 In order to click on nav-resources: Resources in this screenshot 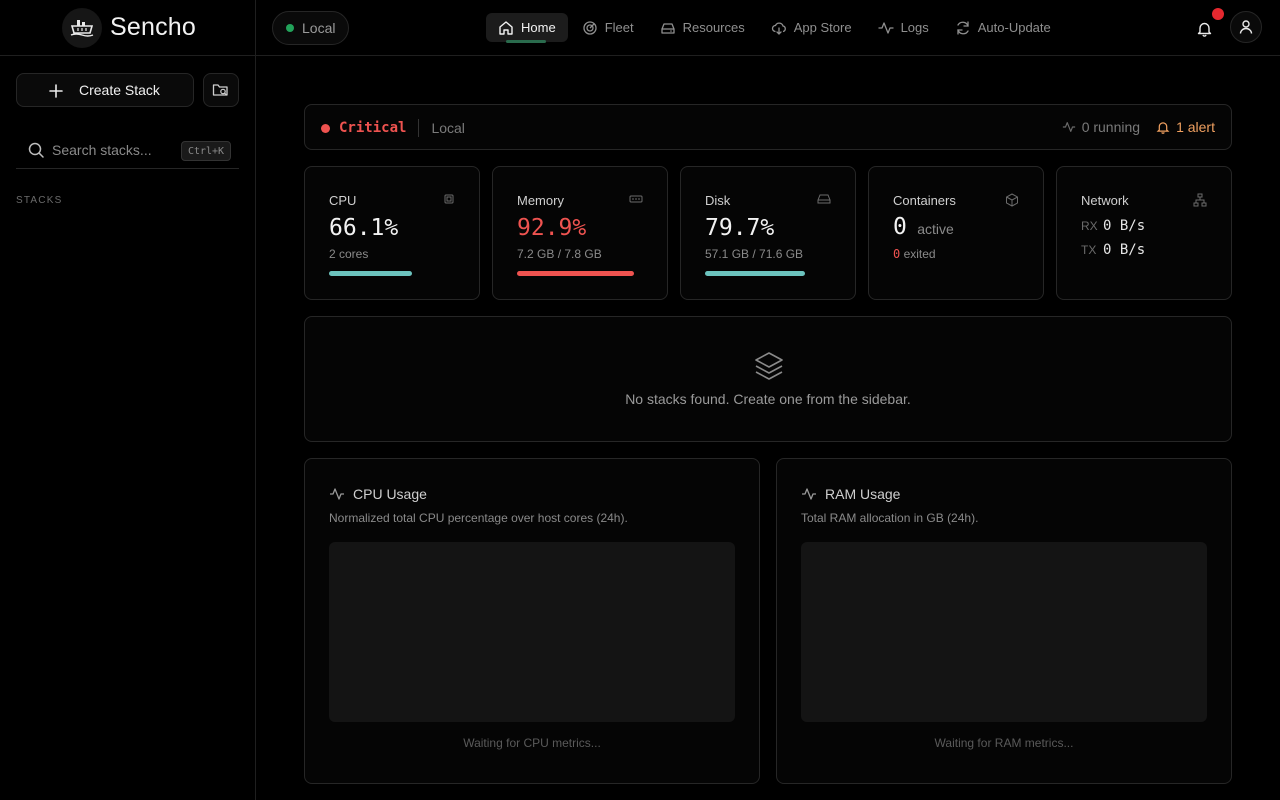, I will do `click(702, 27)`.